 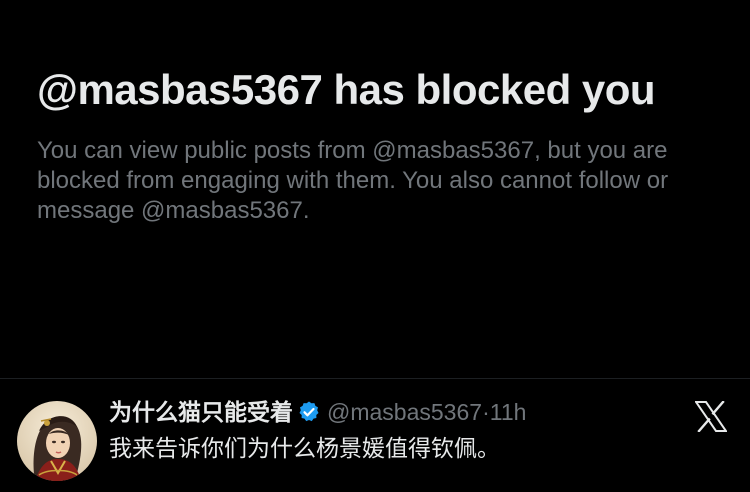 What do you see at coordinates (711, 416) in the screenshot?
I see `x-logo-icon` at bounding box center [711, 416].